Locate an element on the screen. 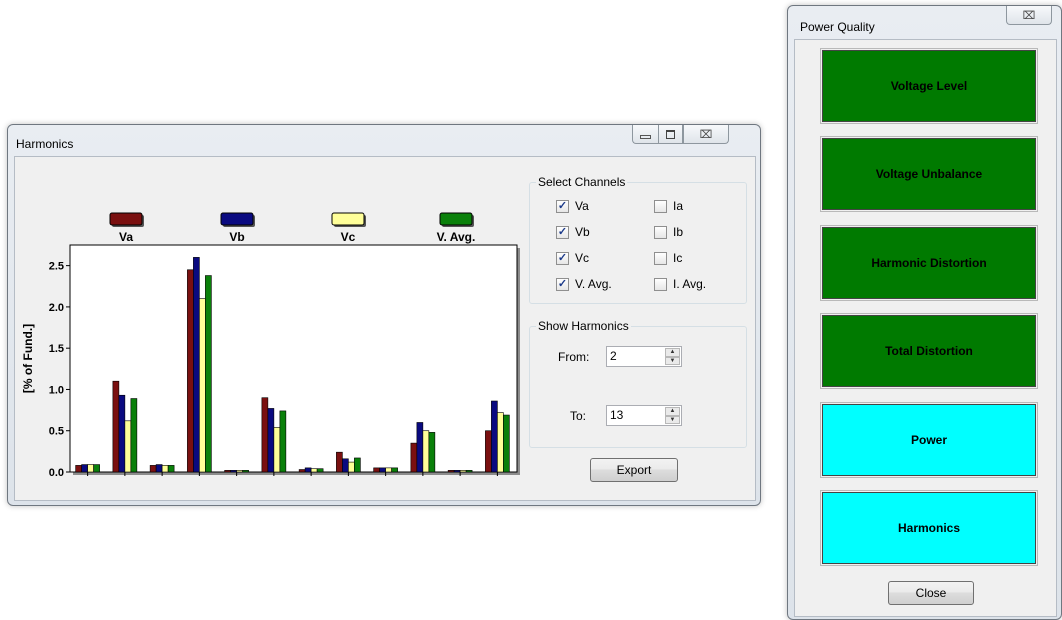 Image resolution: width=1062 pixels, height=620 pixels. x-tick-label: 7 is located at coordinates (274, 479).